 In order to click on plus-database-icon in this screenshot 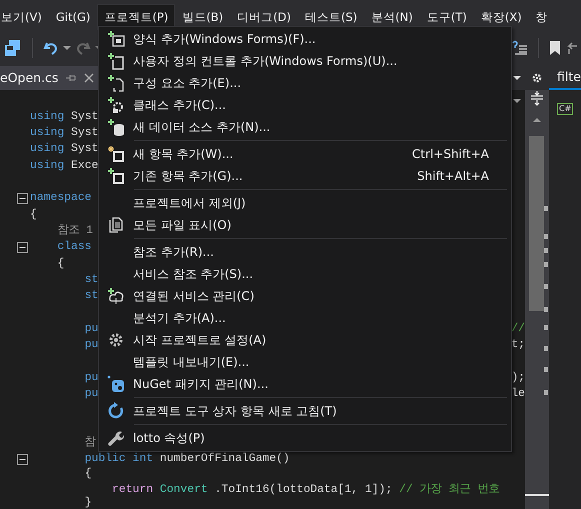, I will do `click(116, 127)`.